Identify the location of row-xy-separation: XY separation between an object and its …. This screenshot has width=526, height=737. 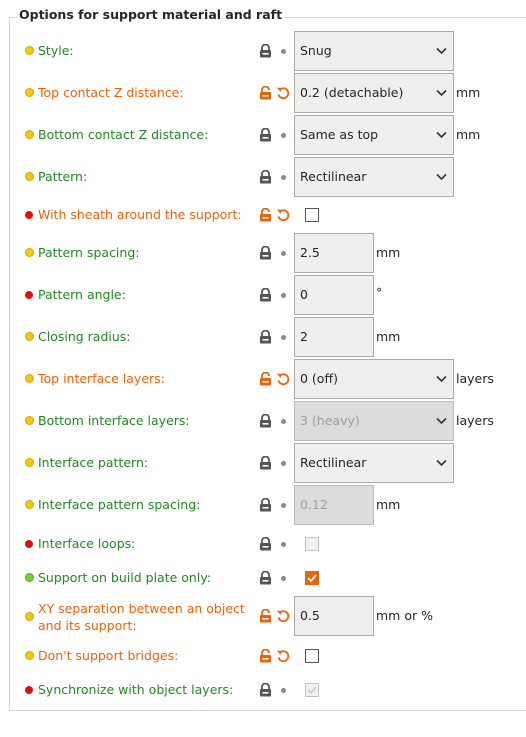
(263, 616).